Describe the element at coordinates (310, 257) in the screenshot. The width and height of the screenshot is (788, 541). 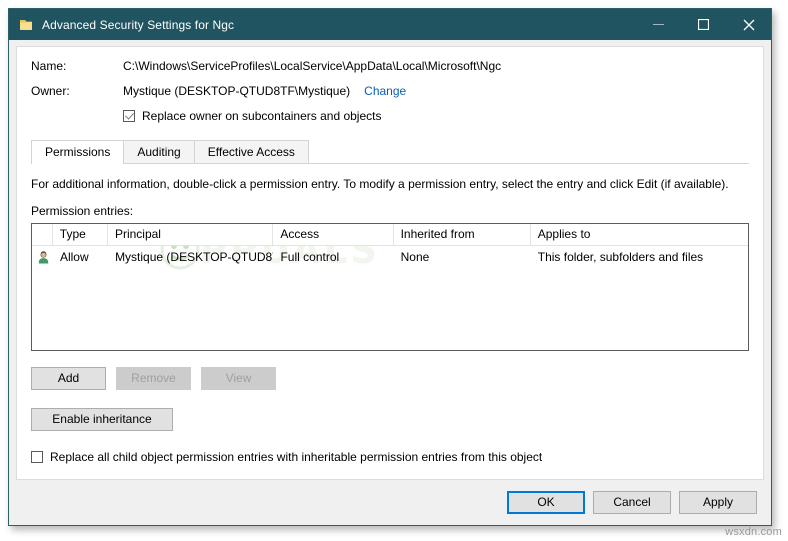
I see `cell-access: Full control` at that location.